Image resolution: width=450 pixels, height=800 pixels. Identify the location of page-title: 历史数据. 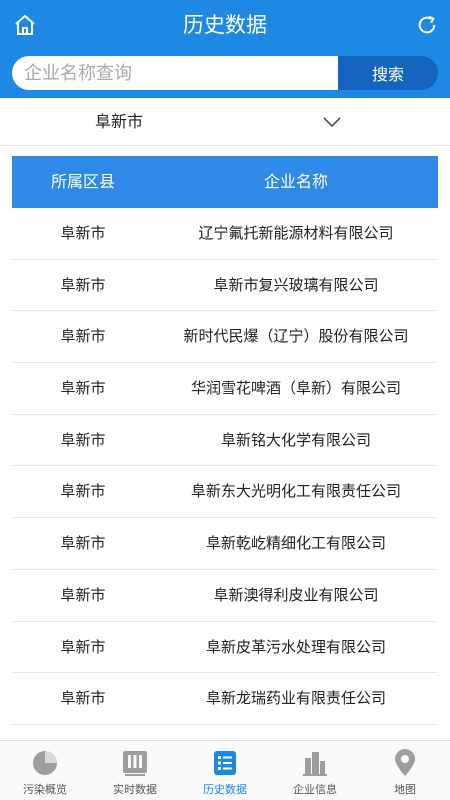
(225, 25).